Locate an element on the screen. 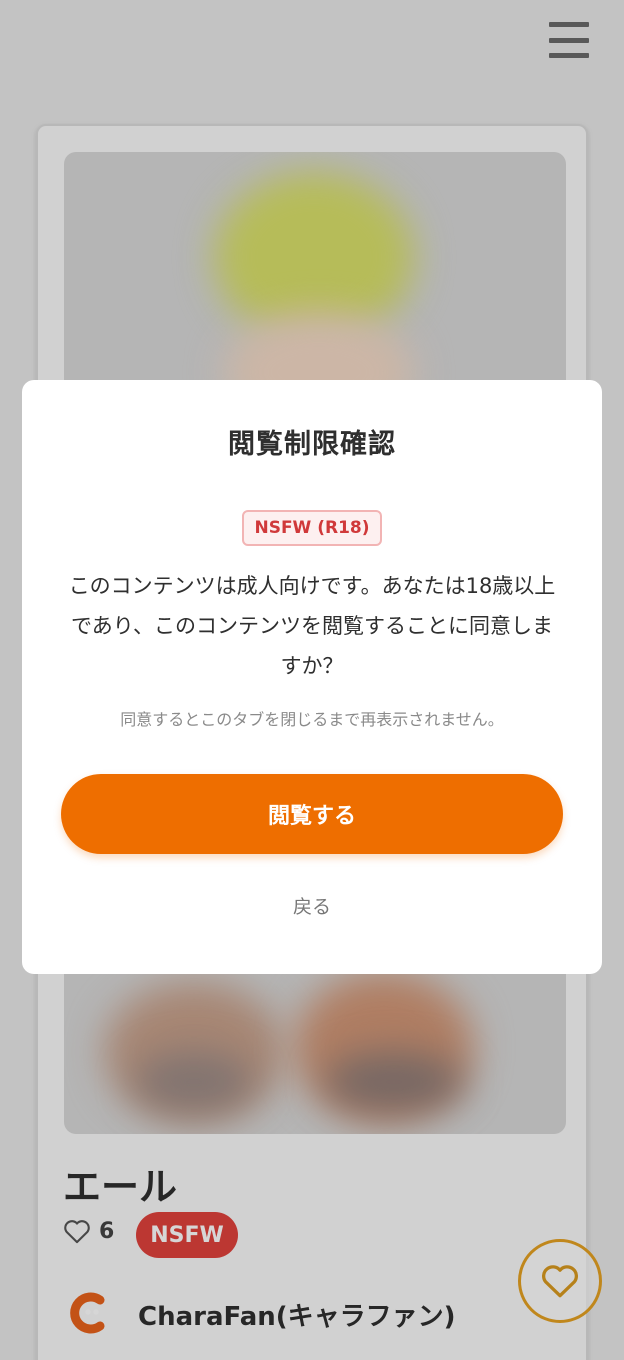 Image resolution: width=624 pixels, height=1360 pixels. dialog-title: 閲覧制限確認 is located at coordinates (312, 444).